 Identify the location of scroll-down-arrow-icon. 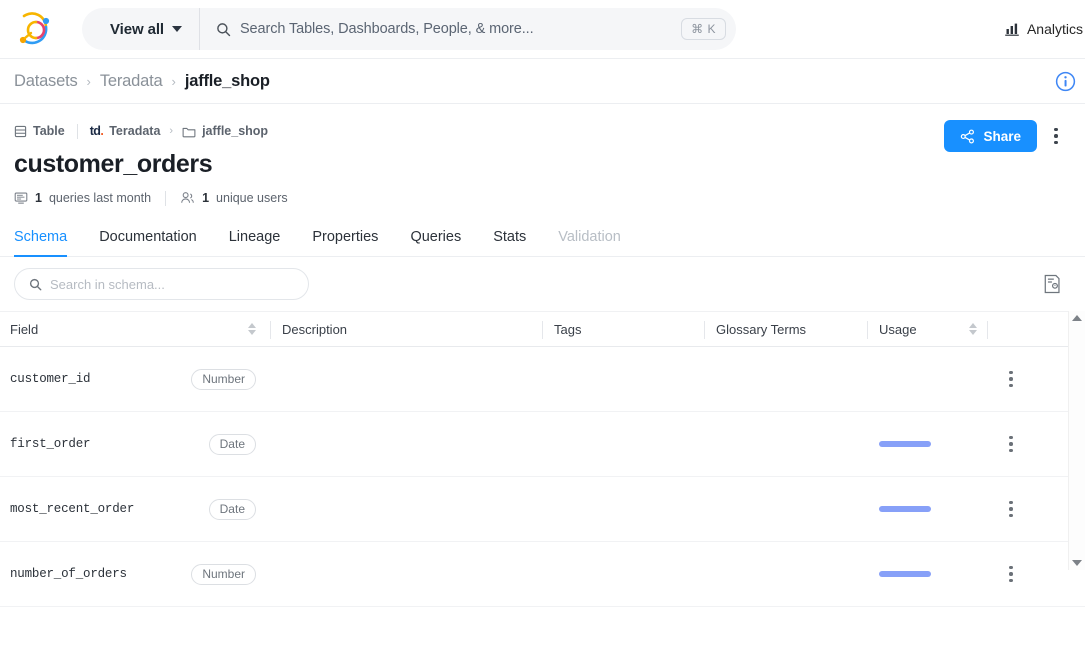
(1077, 563).